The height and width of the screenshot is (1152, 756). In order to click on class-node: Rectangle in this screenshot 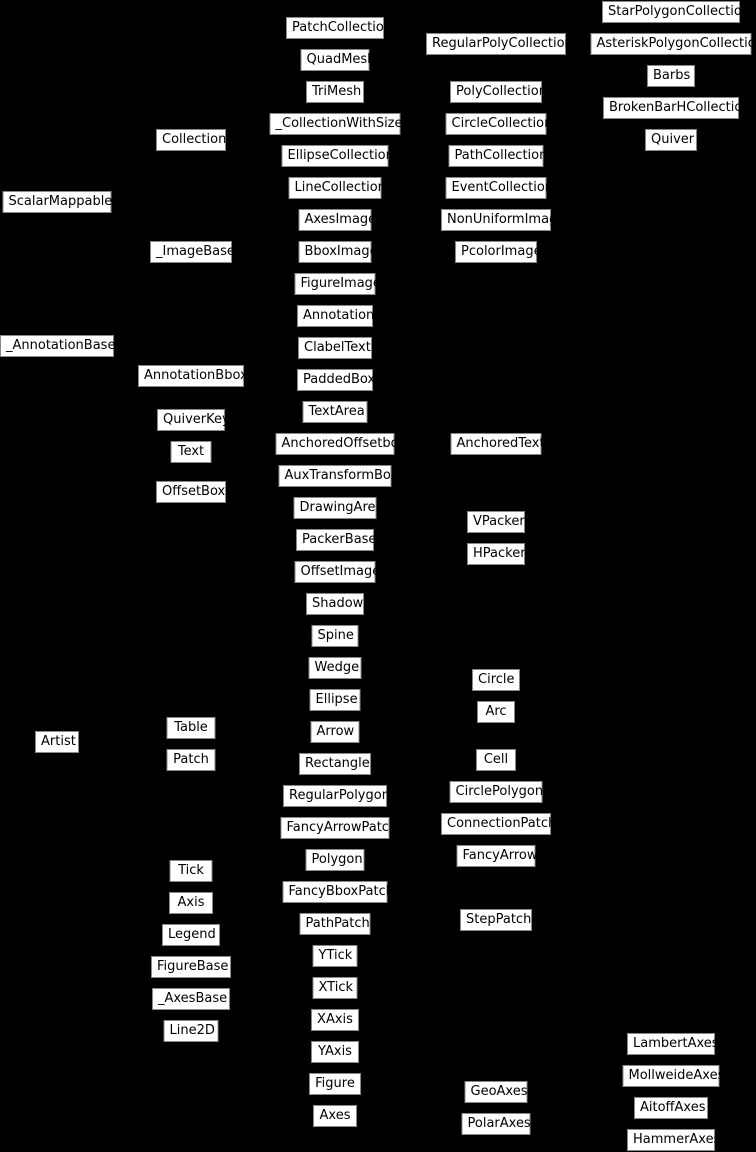, I will do `click(335, 764)`.